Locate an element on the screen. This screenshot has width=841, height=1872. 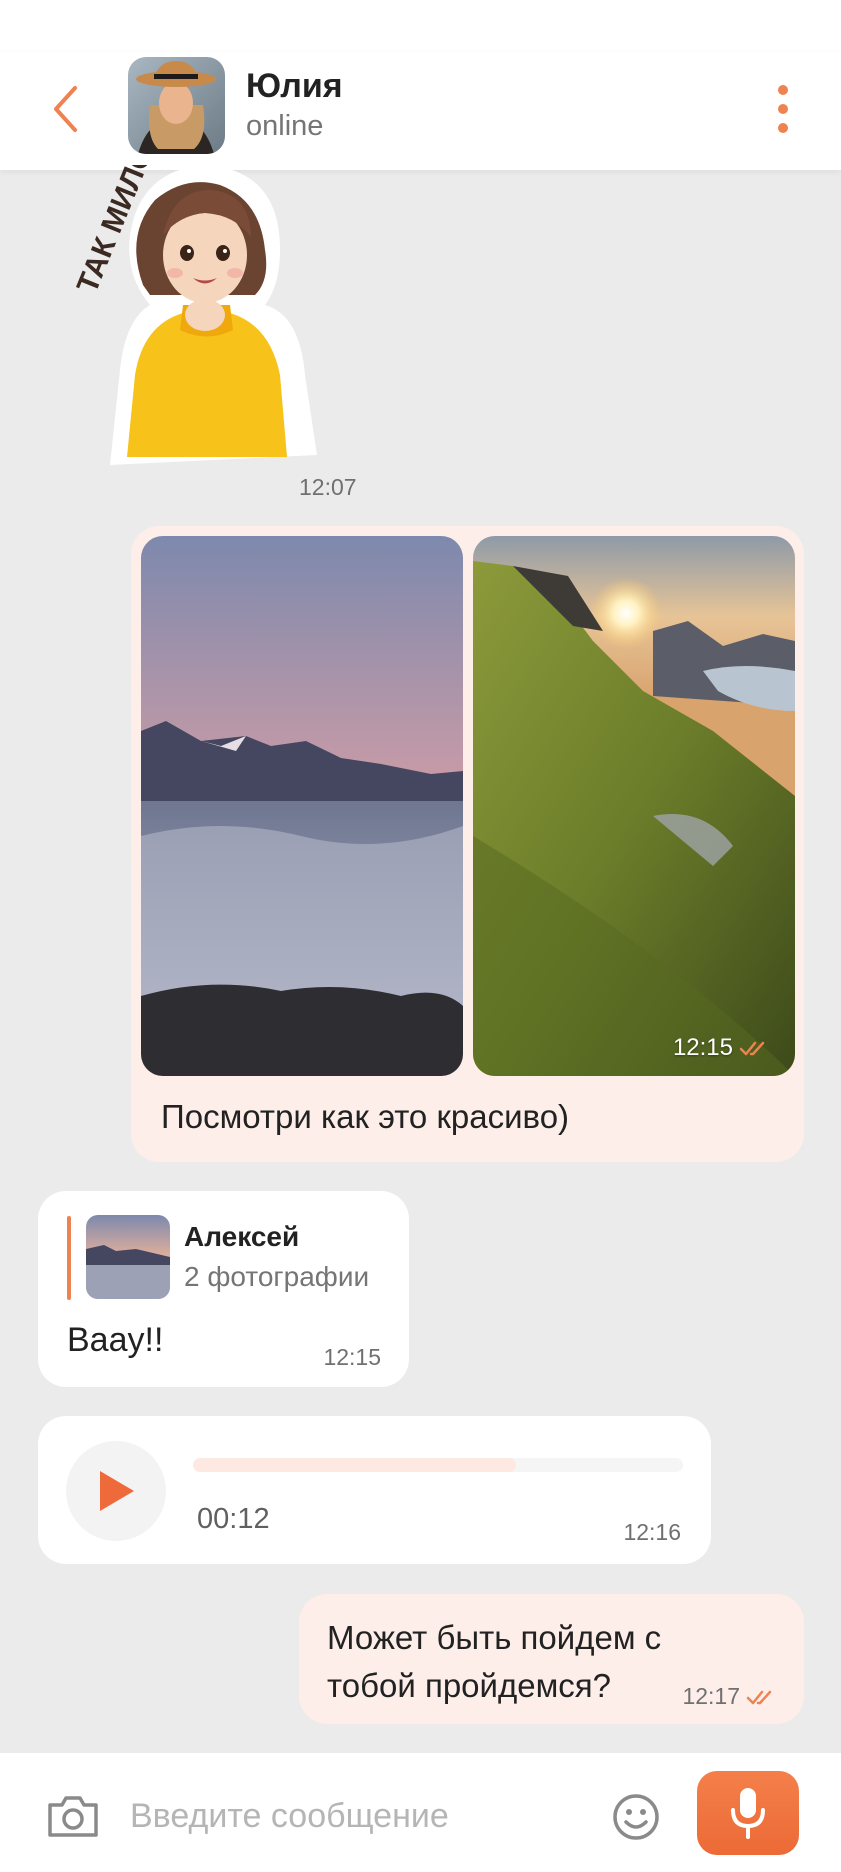
reply-message: Алексей 2 фотографии Вааy!! 12:15 is located at coordinates (223, 1289).